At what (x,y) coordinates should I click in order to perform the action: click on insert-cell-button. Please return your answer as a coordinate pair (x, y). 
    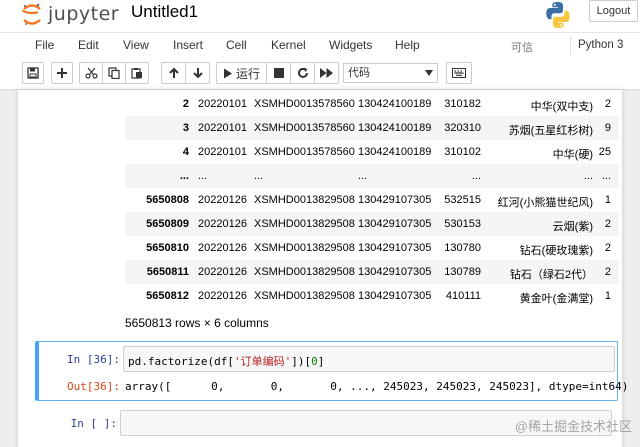
    Looking at the image, I should click on (62, 73).